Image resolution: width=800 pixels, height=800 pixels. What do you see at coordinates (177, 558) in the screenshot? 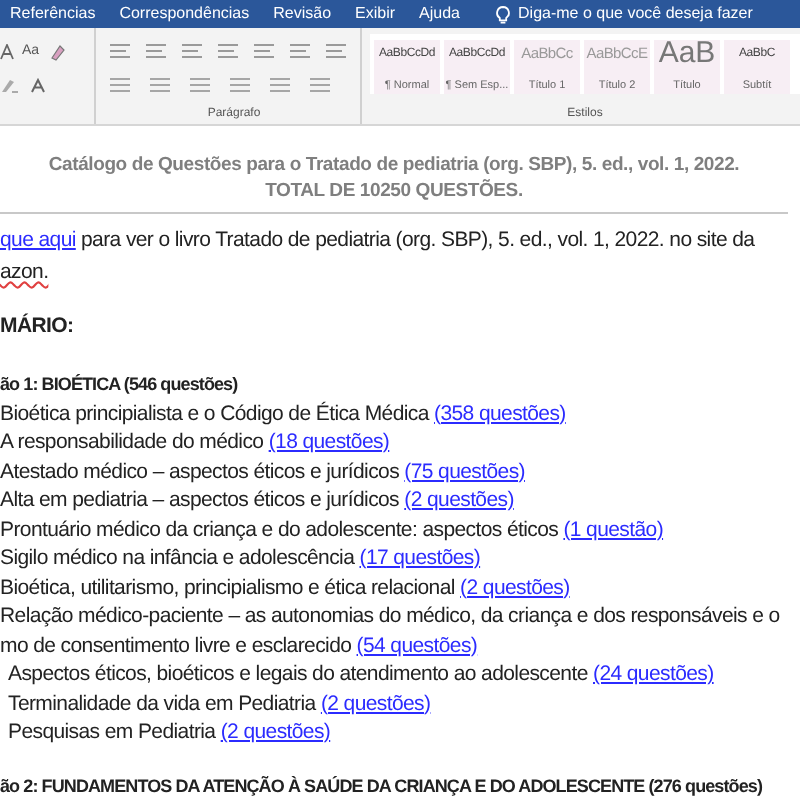
I see `list-item-text: Sigilo médico na infância e adolescência` at bounding box center [177, 558].